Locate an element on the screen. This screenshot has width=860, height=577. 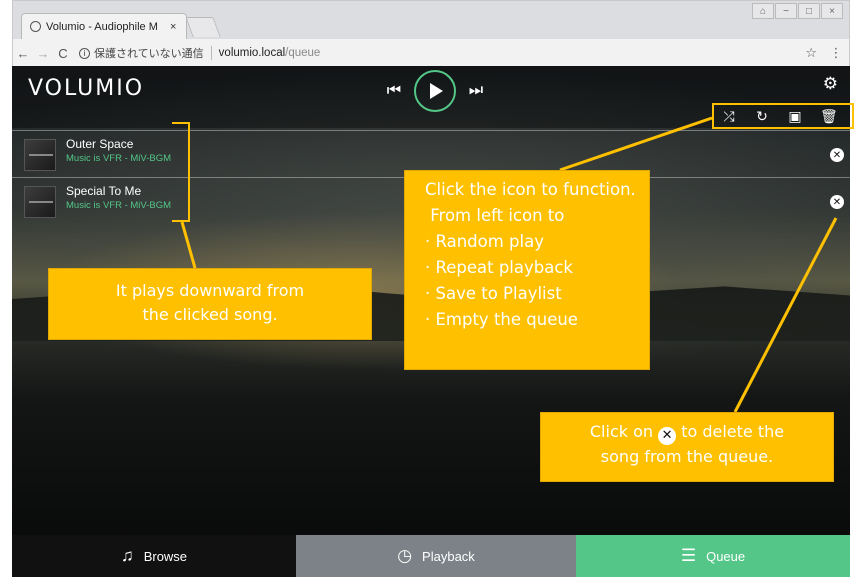
annotation-text: Click the icon to function. is located at coordinates (530, 189).